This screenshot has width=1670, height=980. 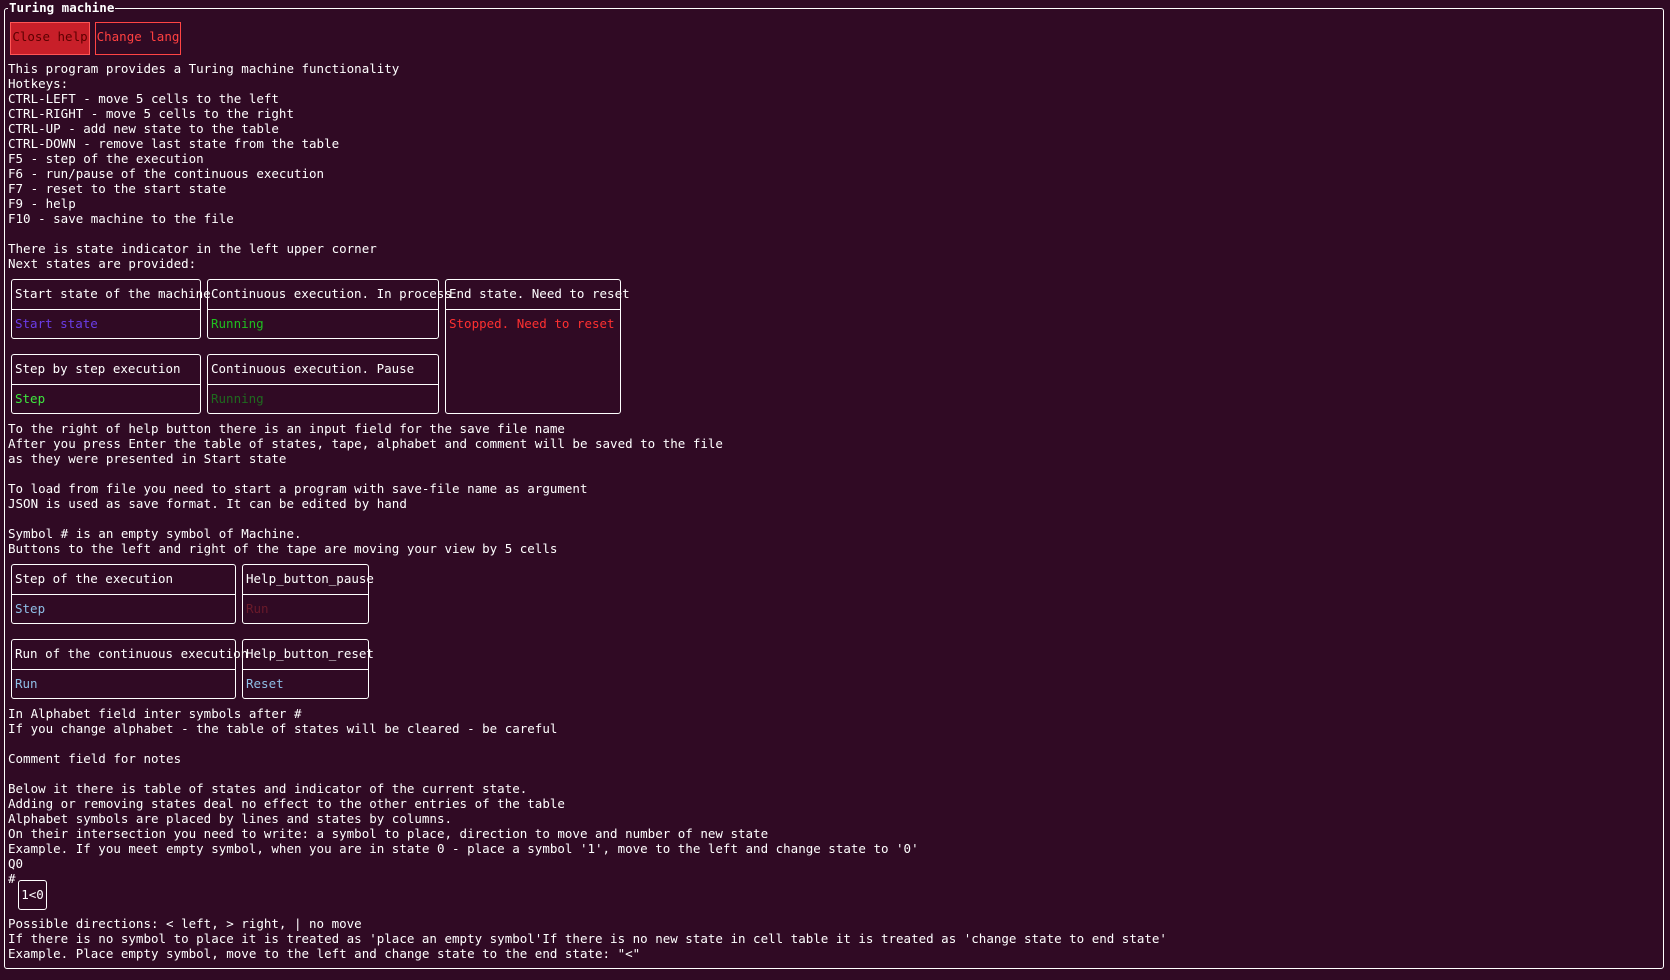 What do you see at coordinates (26, 684) in the screenshot?
I see `help-run-button: Run` at bounding box center [26, 684].